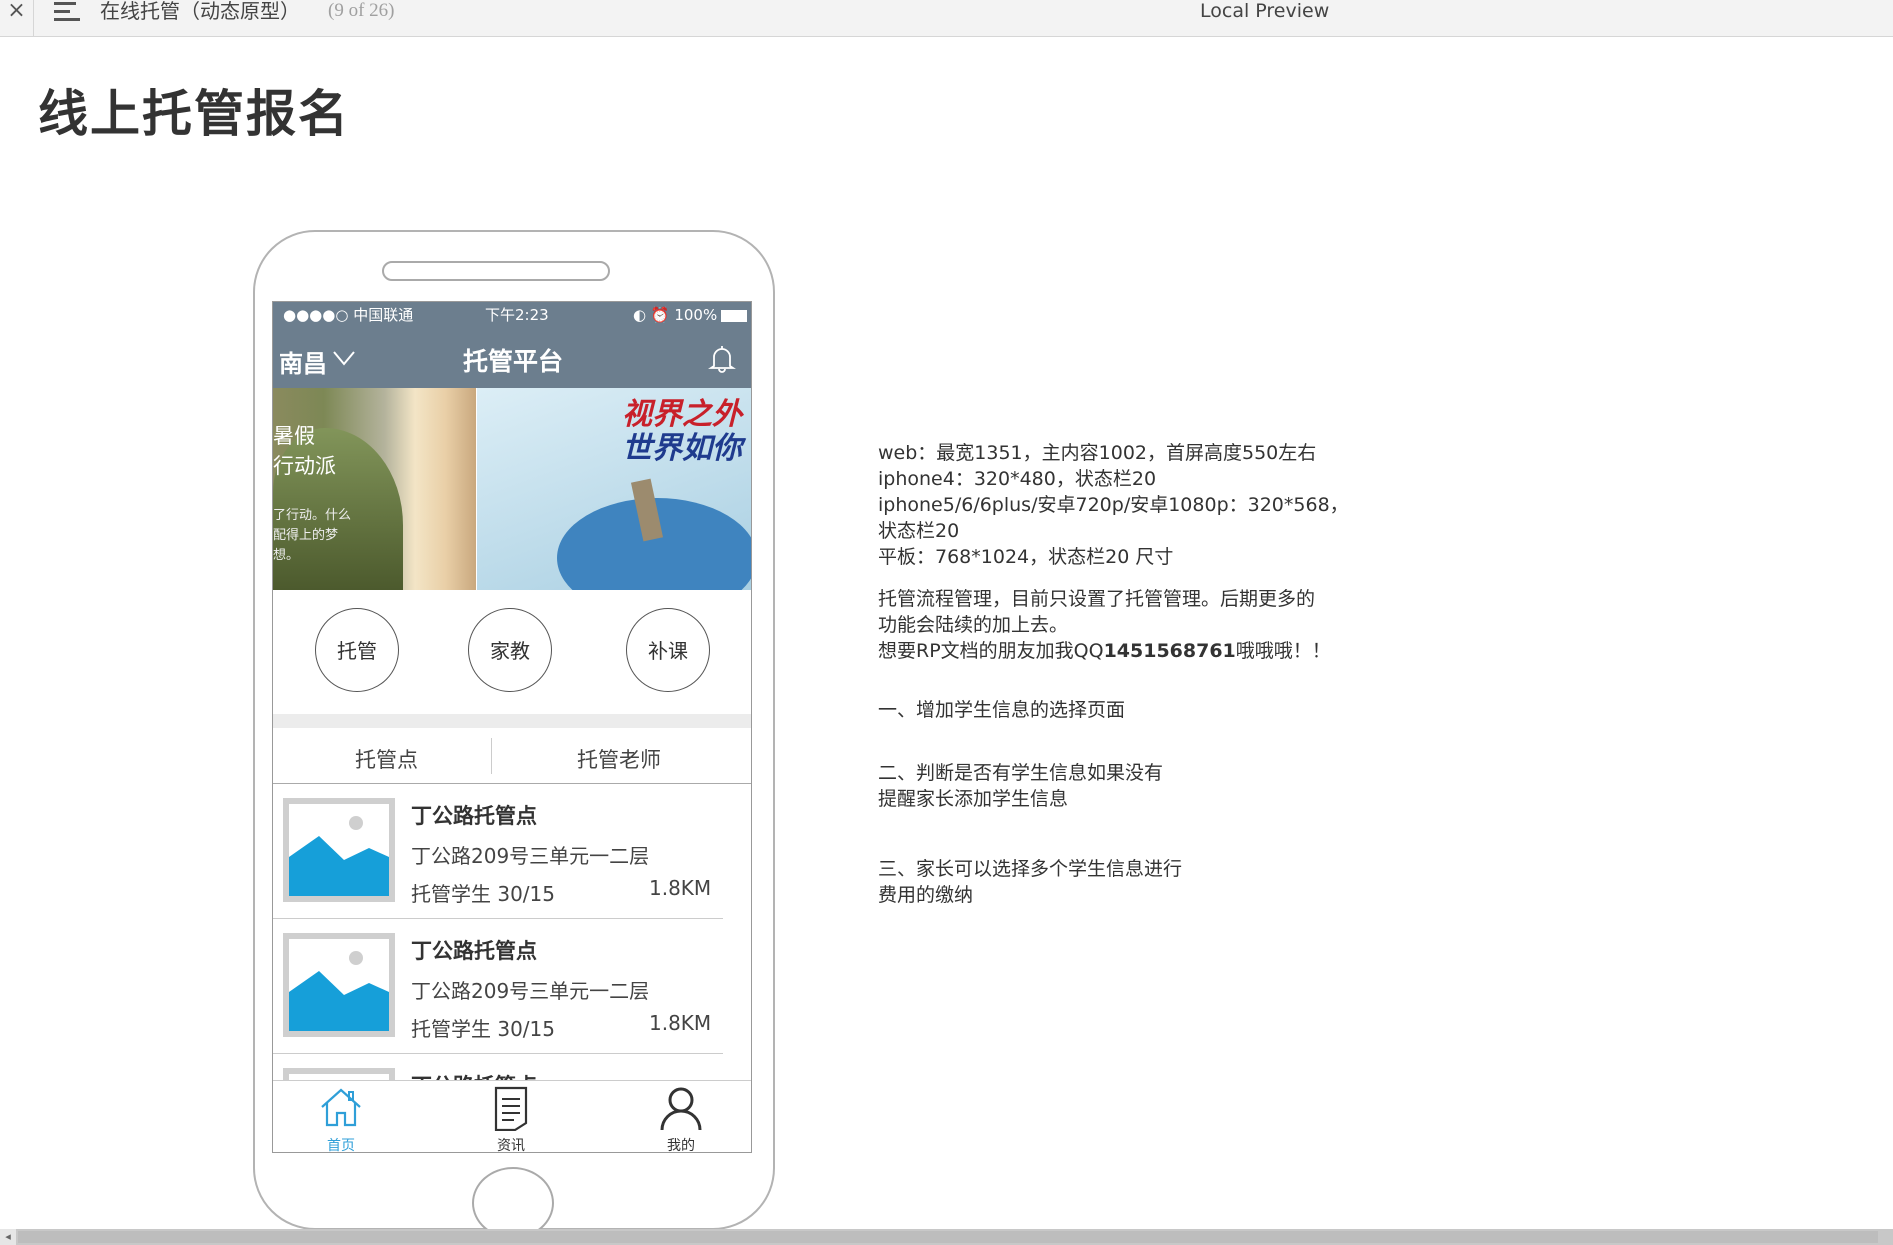 This screenshot has width=1893, height=1245. I want to click on tab-mine-label: 我的, so click(681, 1145).